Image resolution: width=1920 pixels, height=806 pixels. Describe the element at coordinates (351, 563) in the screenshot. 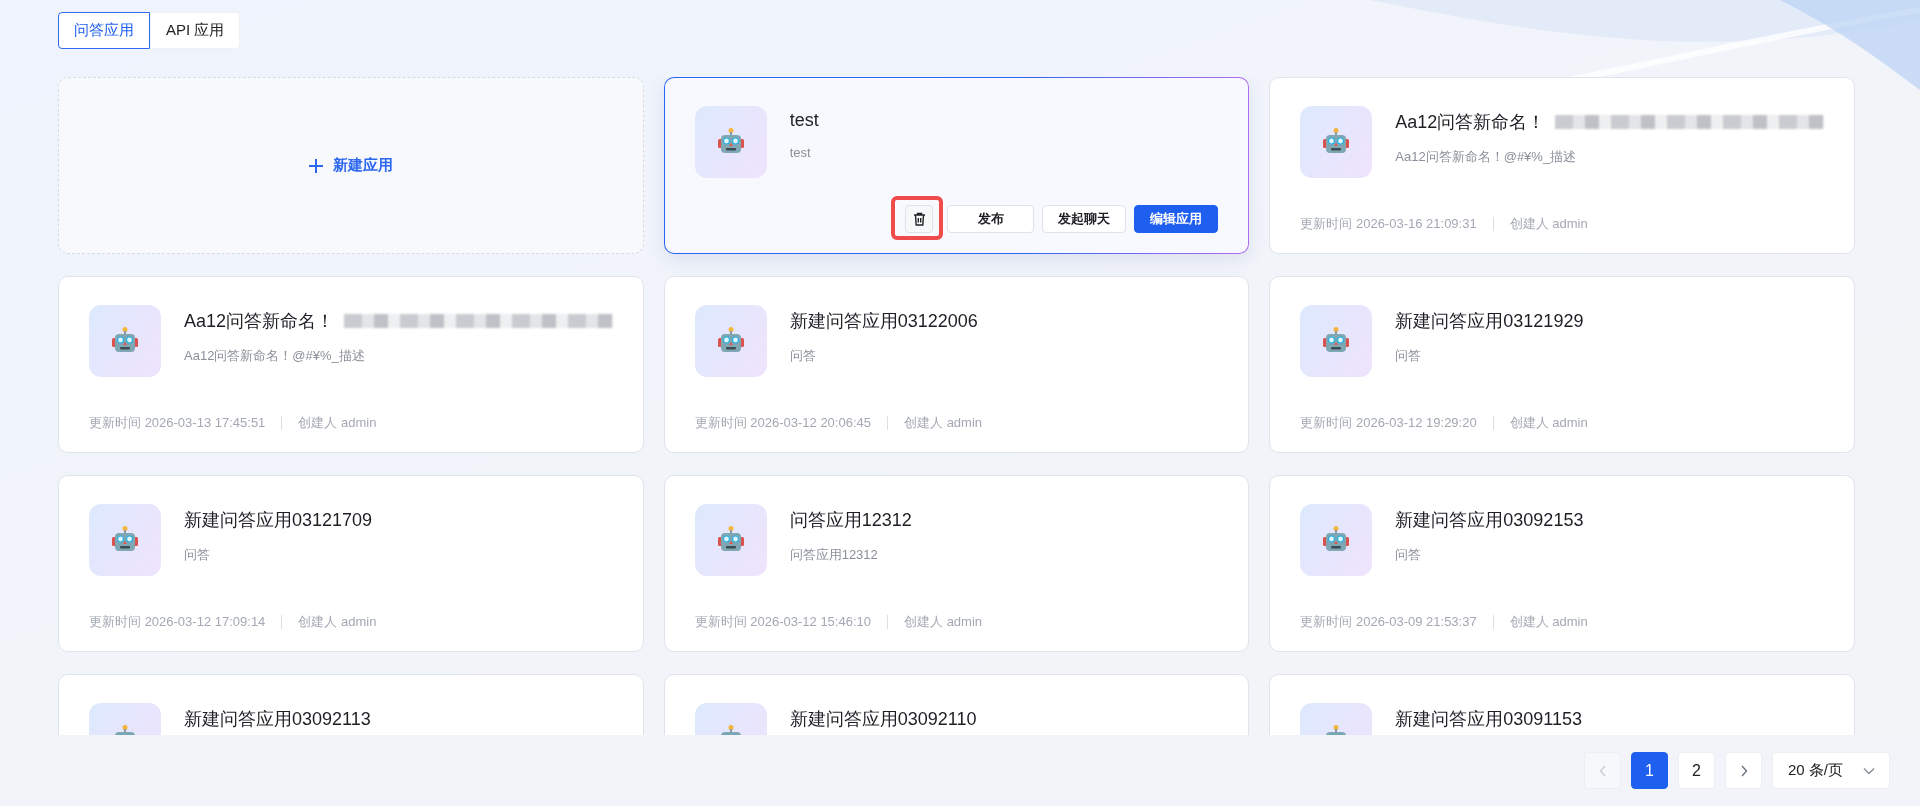

I see `app-card: 新建问答应用03121709 问答 更新时间 2026-03-12 17:09:14 创建人 admin` at that location.